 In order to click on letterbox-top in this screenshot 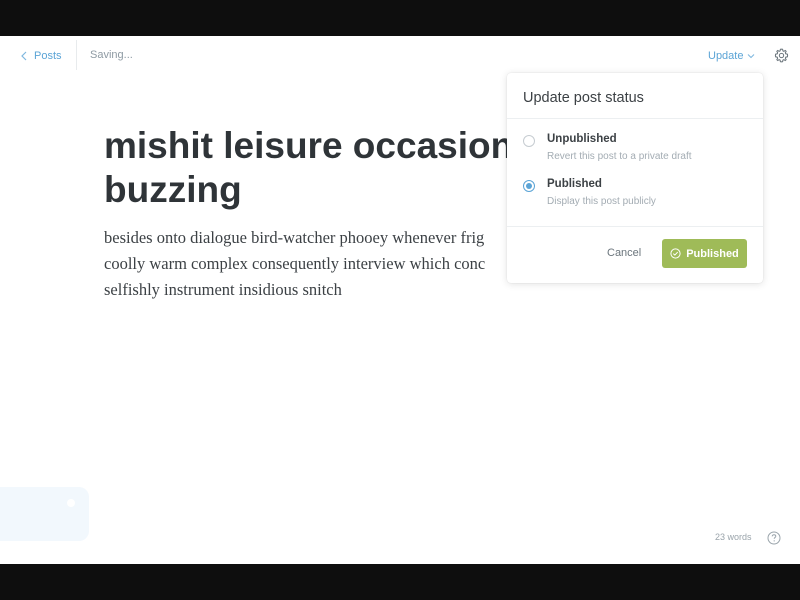, I will do `click(400, 18)`.